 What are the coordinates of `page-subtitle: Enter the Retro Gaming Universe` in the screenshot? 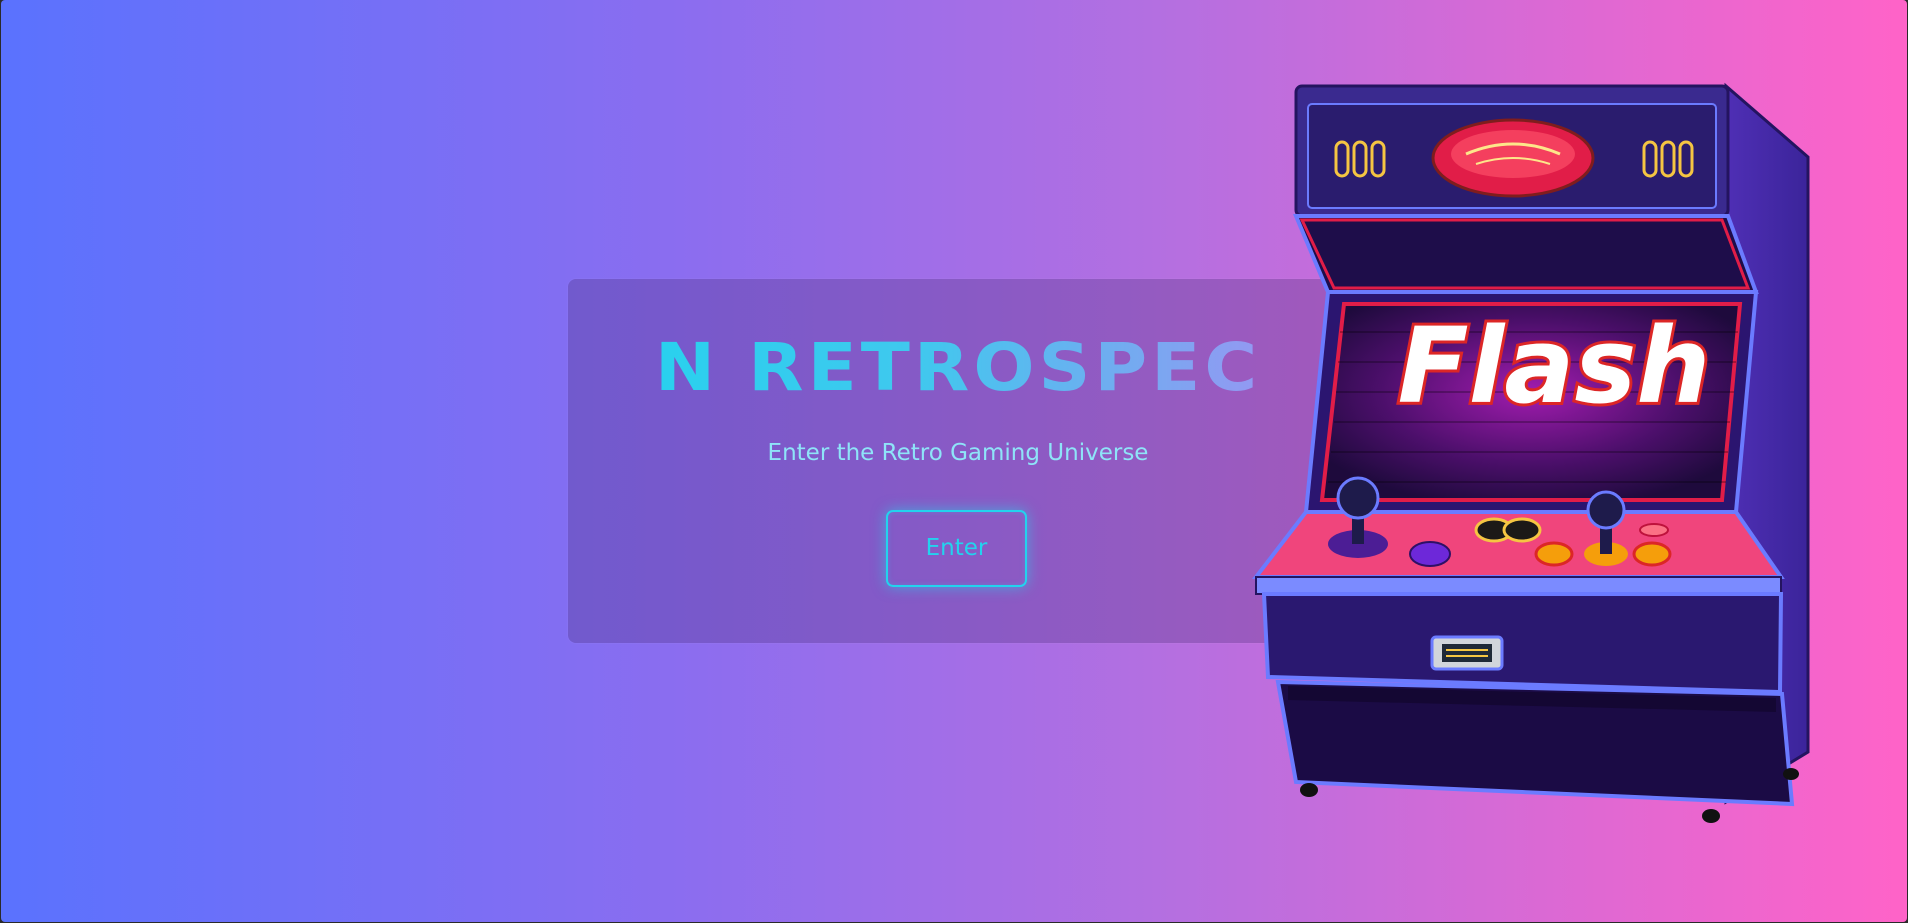 It's located at (958, 453).